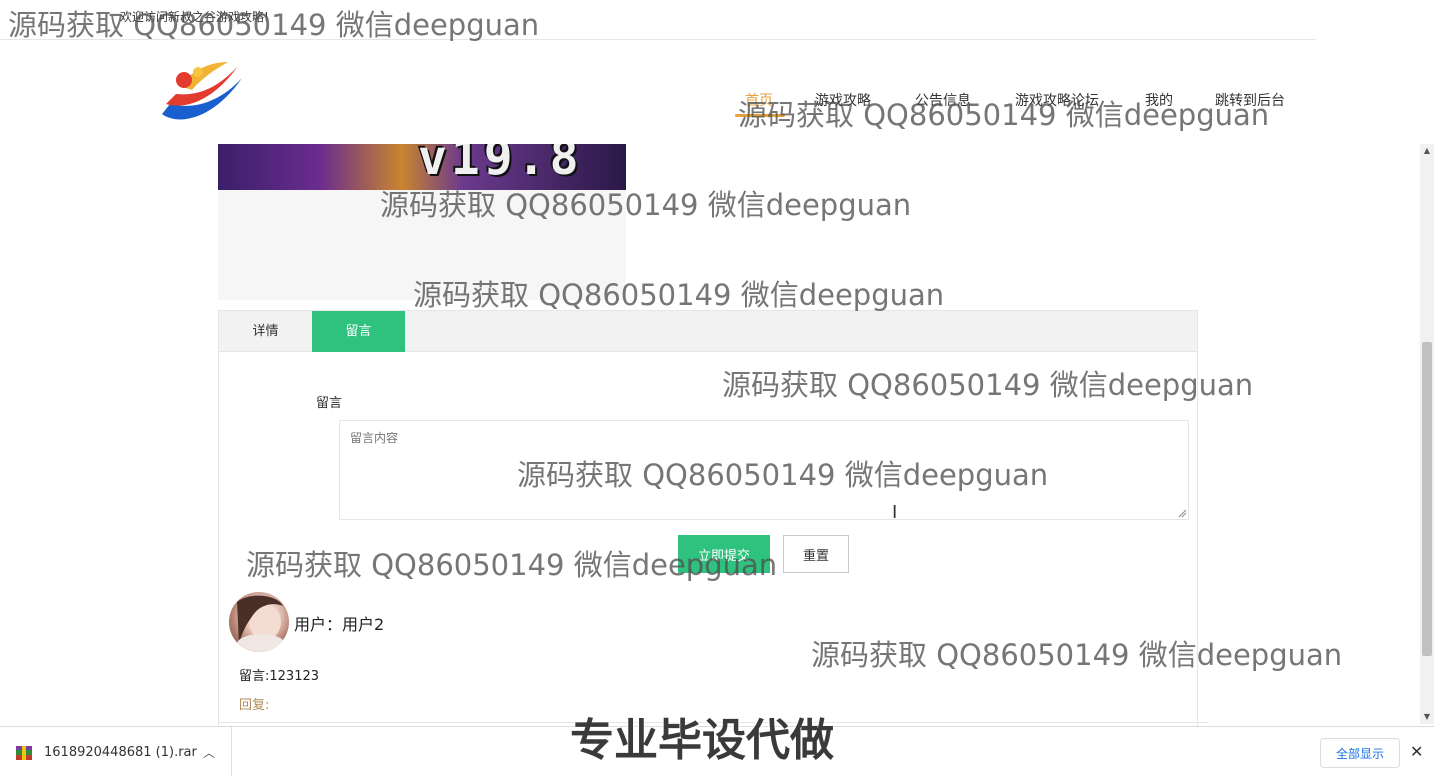  What do you see at coordinates (843, 100) in the screenshot?
I see `nav-game-guides: 游戏攻略` at bounding box center [843, 100].